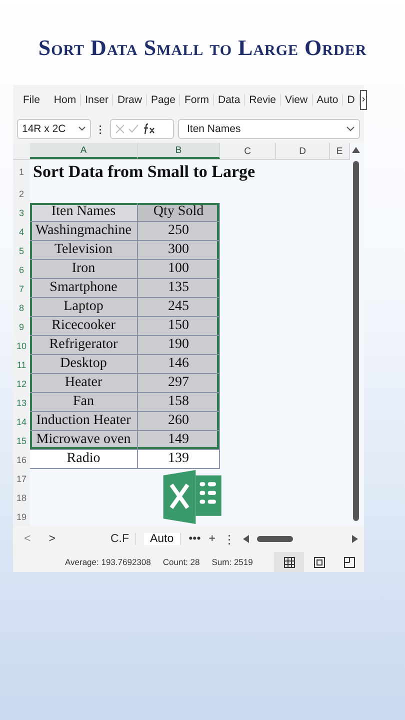 This screenshot has height=720, width=405. Describe the element at coordinates (149, 129) in the screenshot. I see `function-icon` at that location.